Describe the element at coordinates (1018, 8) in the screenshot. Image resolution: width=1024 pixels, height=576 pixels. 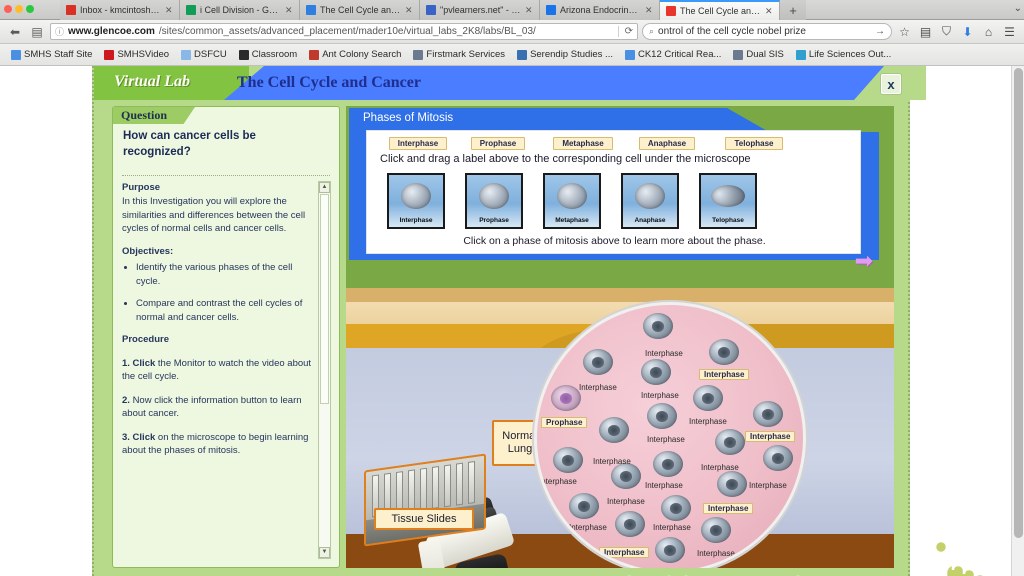
I see `list-all-tabs-icon: ⌄` at that location.